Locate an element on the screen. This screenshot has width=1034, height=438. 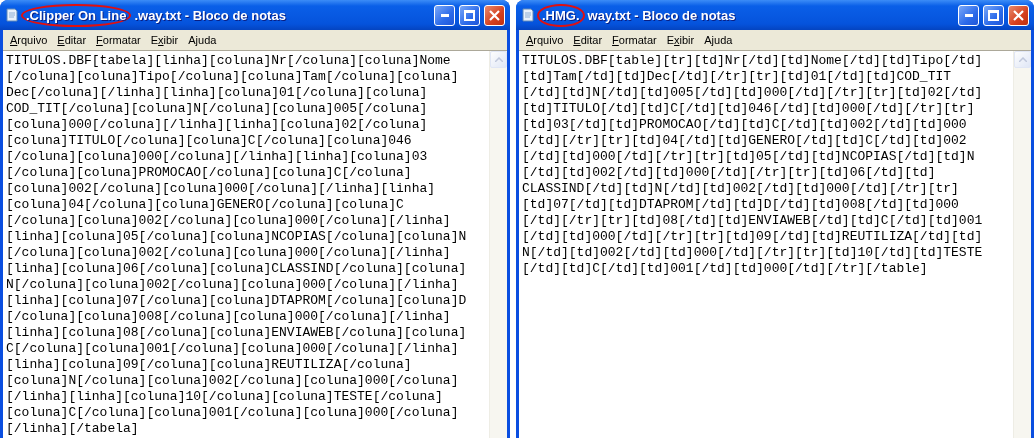
text-line: CLASSIND[/td][td]N[/td][td]002[/td][td]000[/td][/tr][tr] is located at coordinates (740, 189).